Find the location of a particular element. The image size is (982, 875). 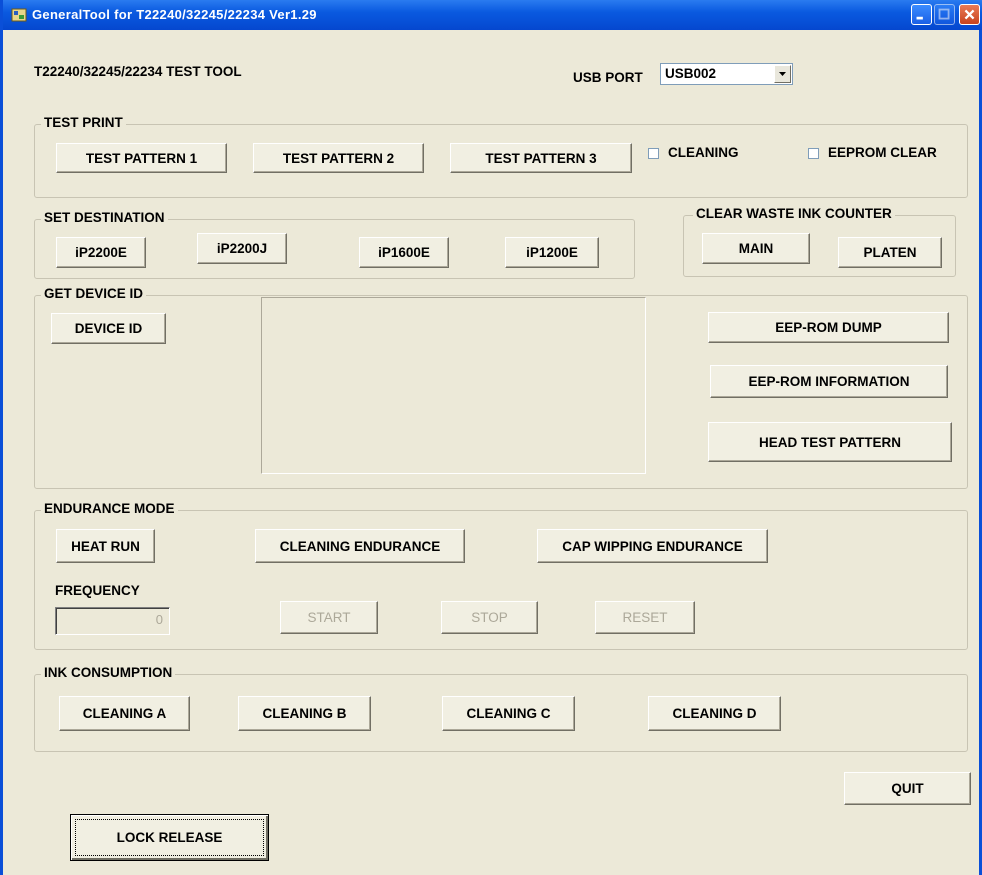

clear-platen-button: PLATEN is located at coordinates (890, 252).